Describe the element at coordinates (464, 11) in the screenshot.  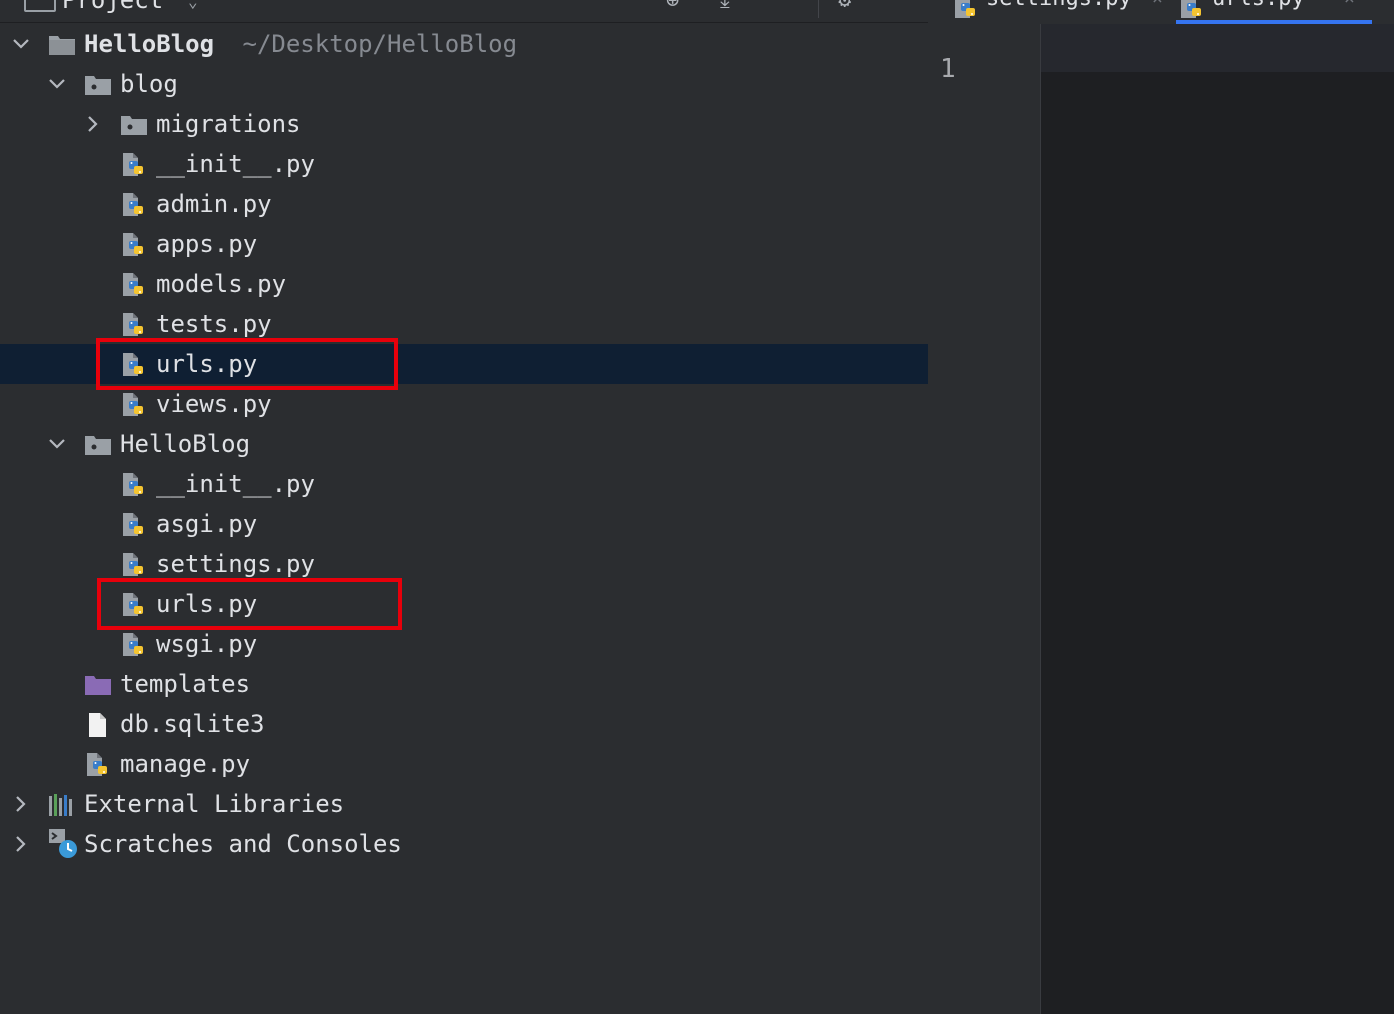
I see `project-toolwindow-header: Project ⌄ ⊕ ⤓ ⌃ ⚙` at that location.